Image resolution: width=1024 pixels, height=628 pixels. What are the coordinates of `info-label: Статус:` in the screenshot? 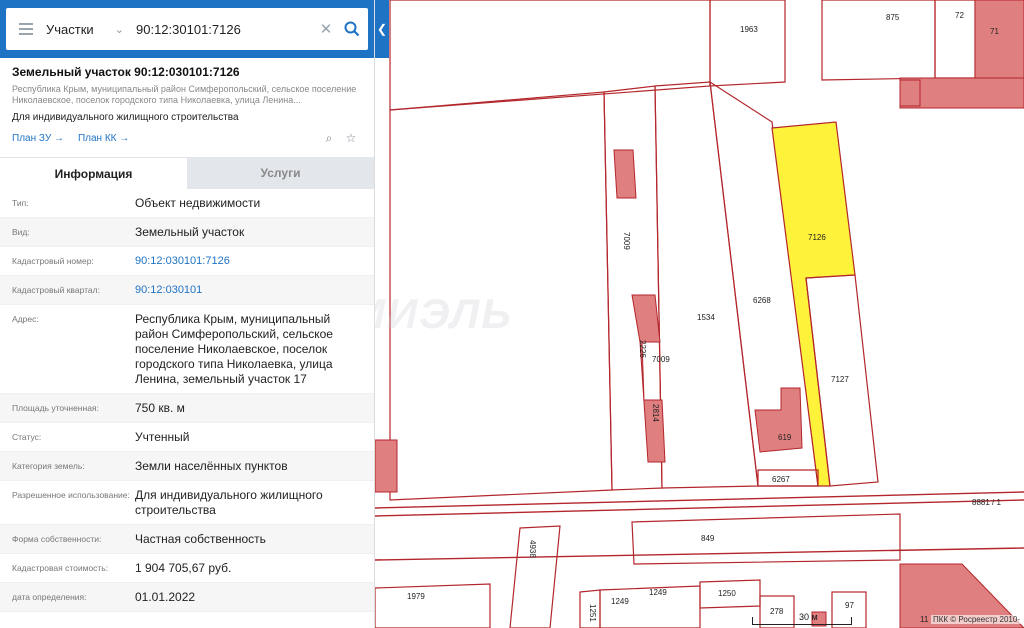 It's located at (27, 437).